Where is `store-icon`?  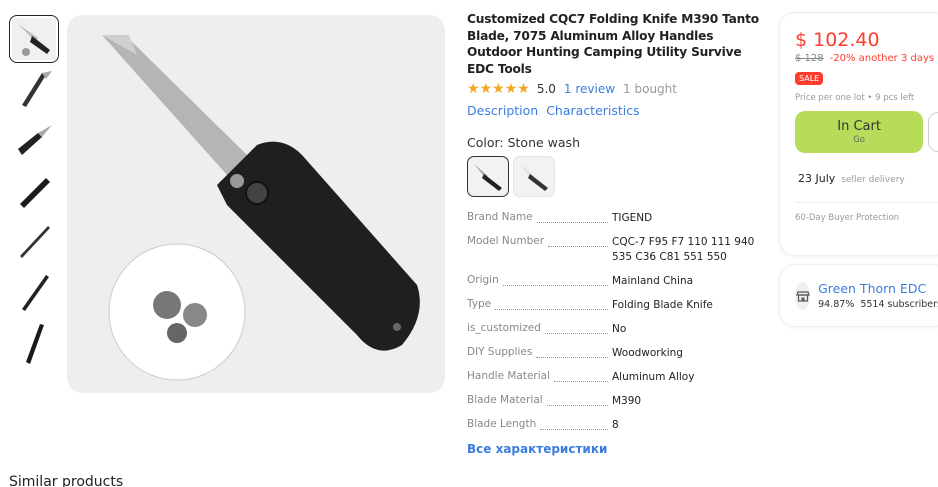 store-icon is located at coordinates (803, 295).